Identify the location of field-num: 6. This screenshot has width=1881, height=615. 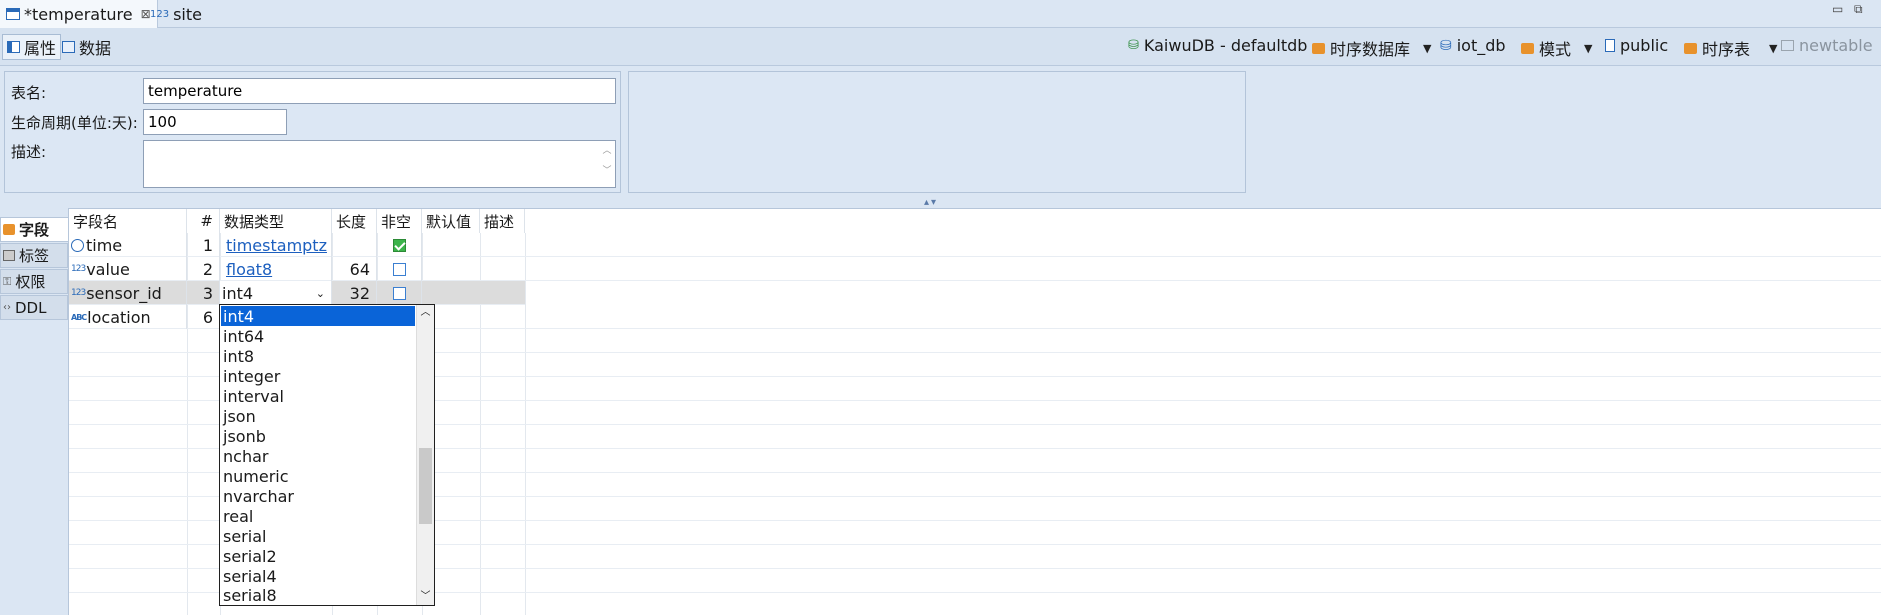
(203, 317).